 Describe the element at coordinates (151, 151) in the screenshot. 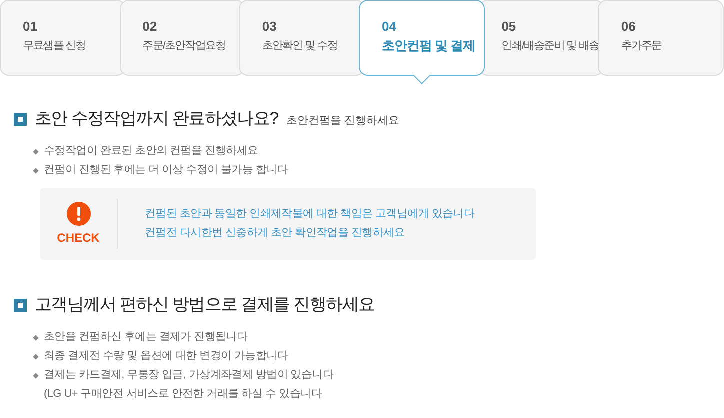

I see `bullet-text: 수정작업이 완료된 초안의 컨펌을 진행하세요` at that location.